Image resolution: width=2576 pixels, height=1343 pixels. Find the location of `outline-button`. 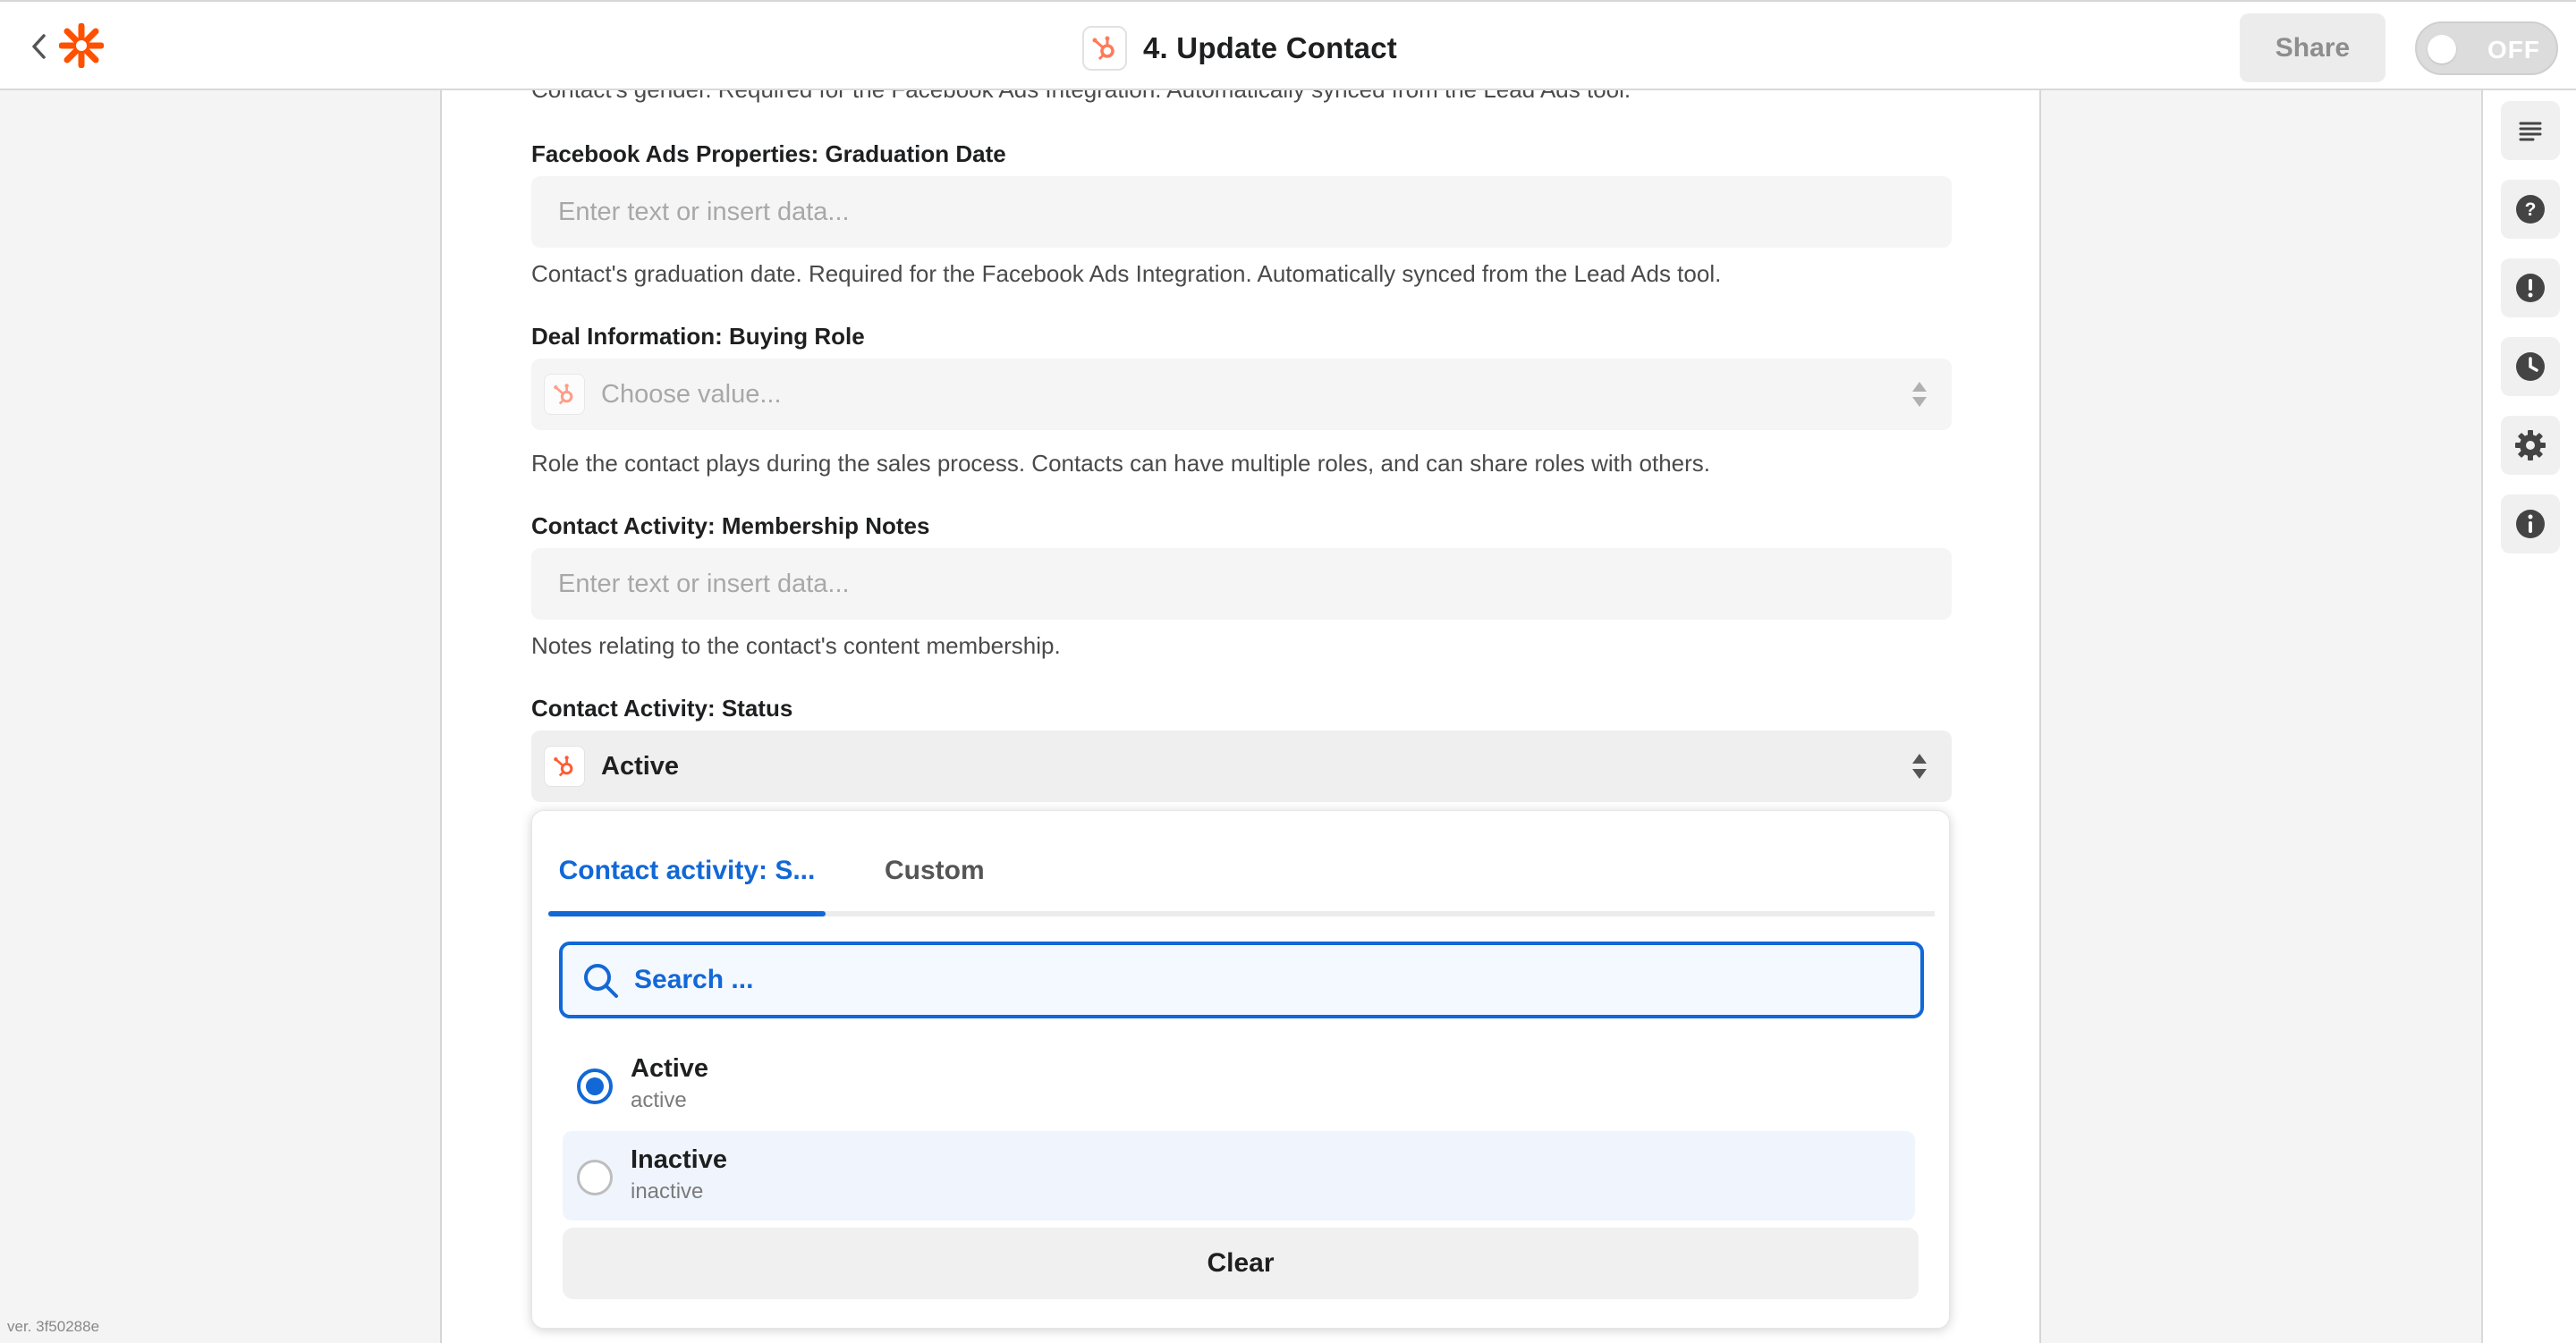

outline-button is located at coordinates (2530, 130).